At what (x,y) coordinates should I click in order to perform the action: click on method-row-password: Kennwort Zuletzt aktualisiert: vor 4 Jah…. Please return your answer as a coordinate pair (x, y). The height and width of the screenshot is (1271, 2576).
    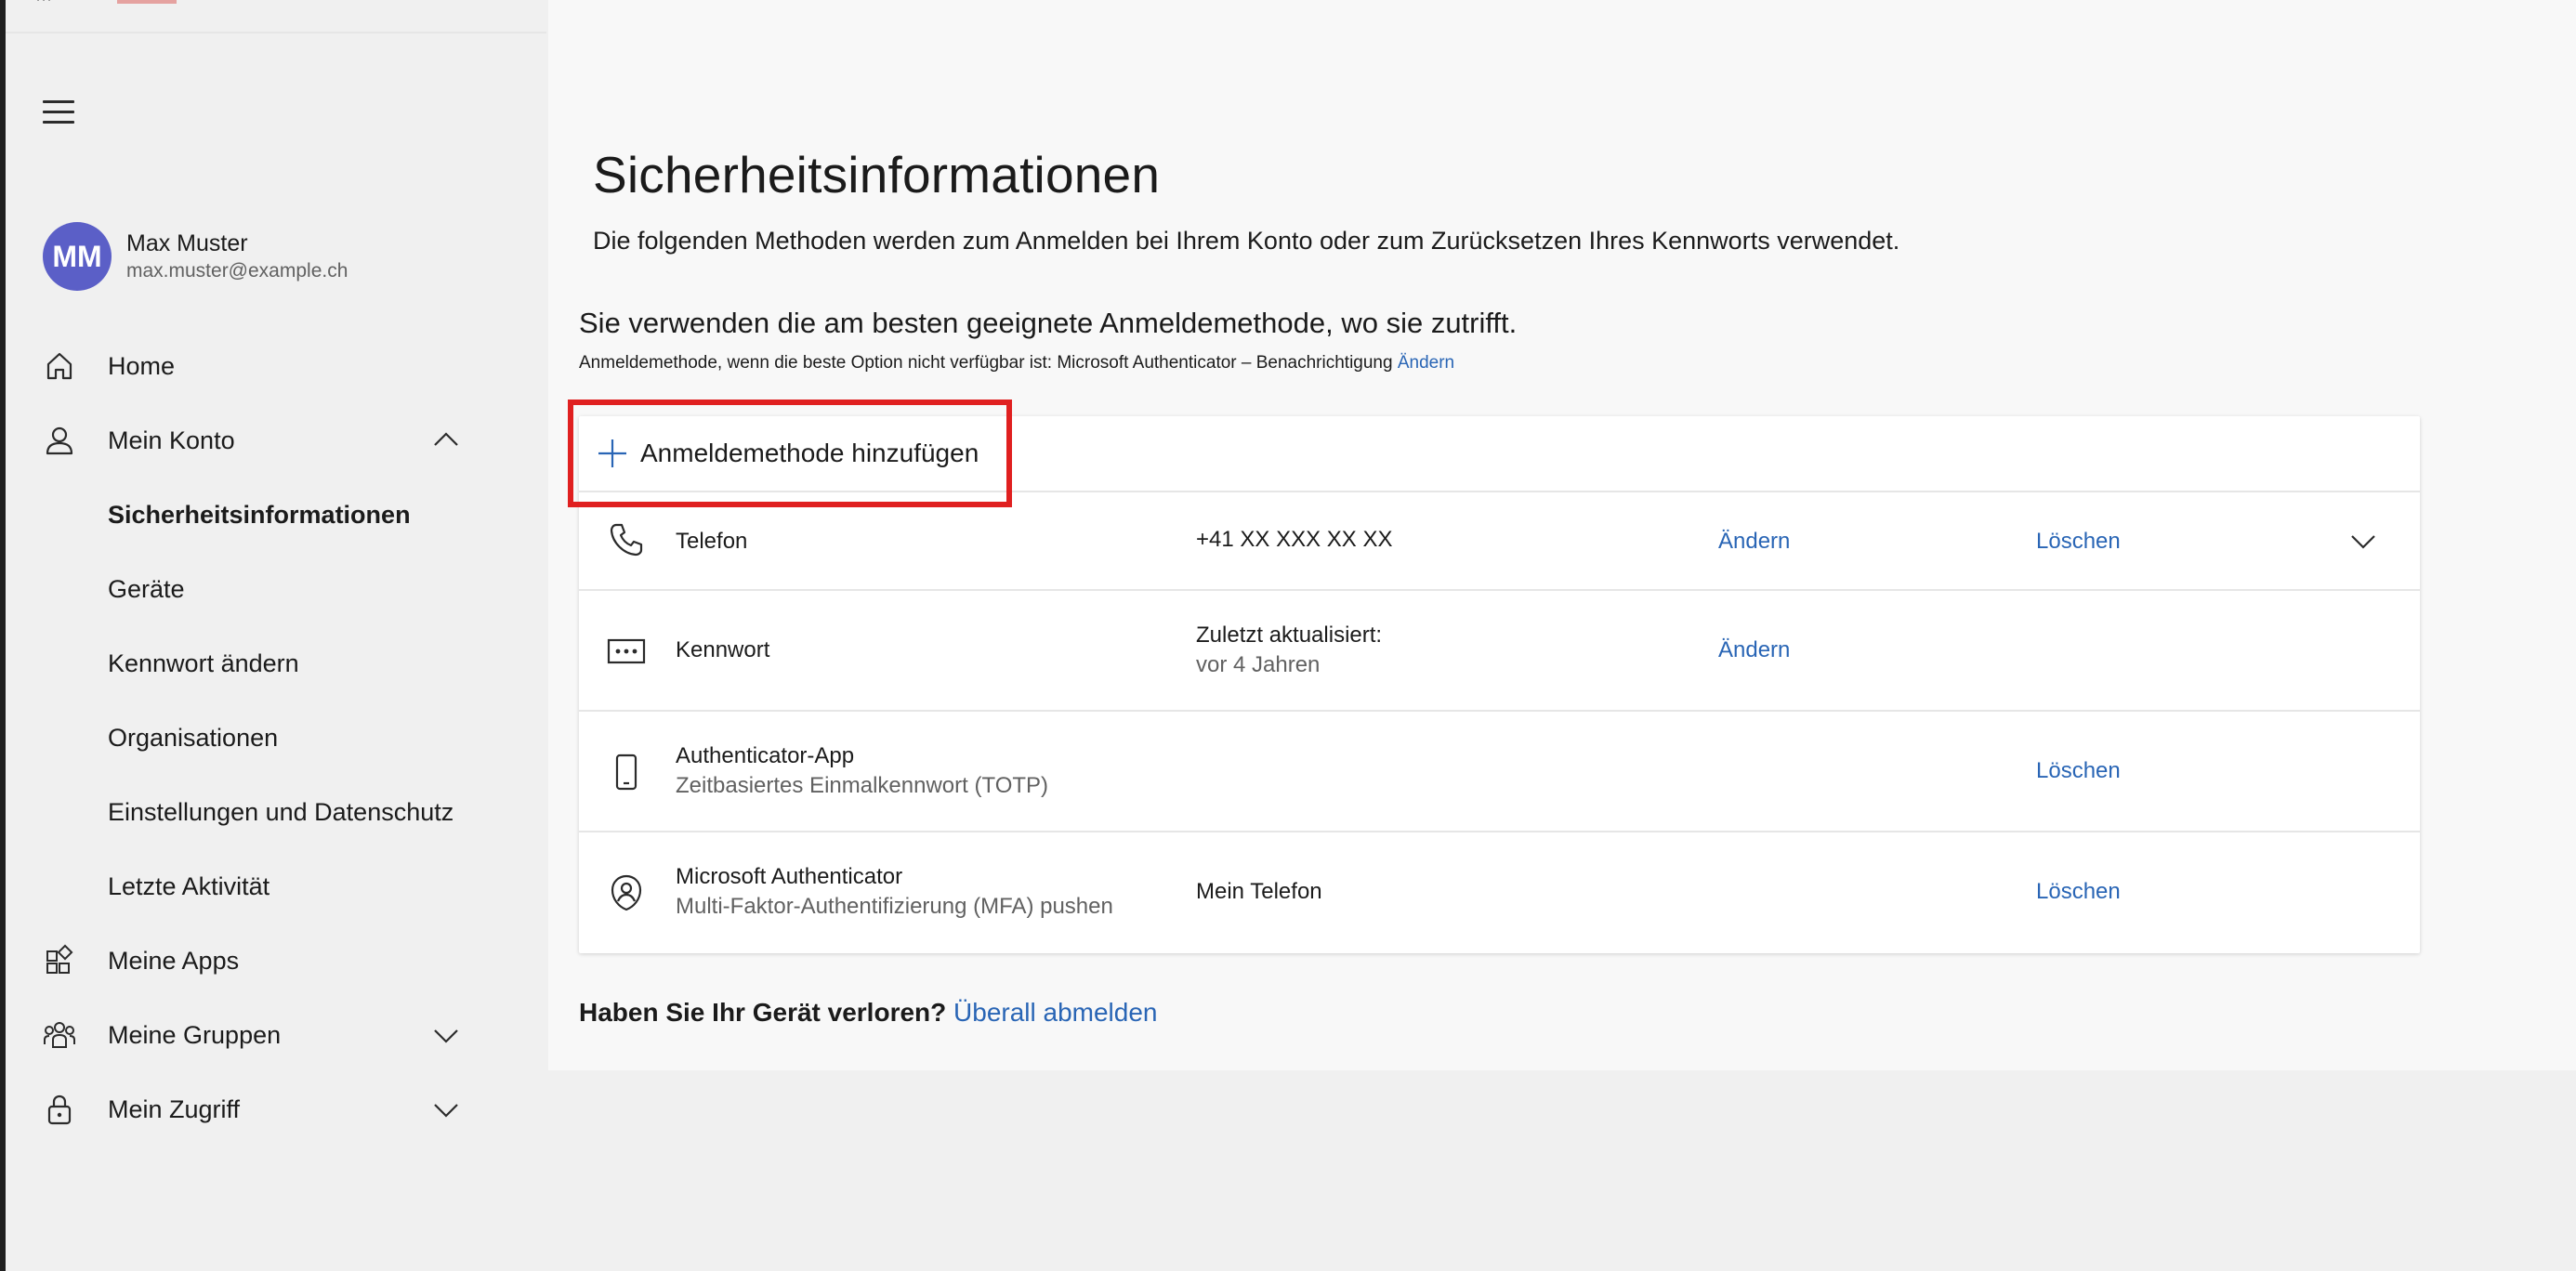
    Looking at the image, I should click on (1499, 651).